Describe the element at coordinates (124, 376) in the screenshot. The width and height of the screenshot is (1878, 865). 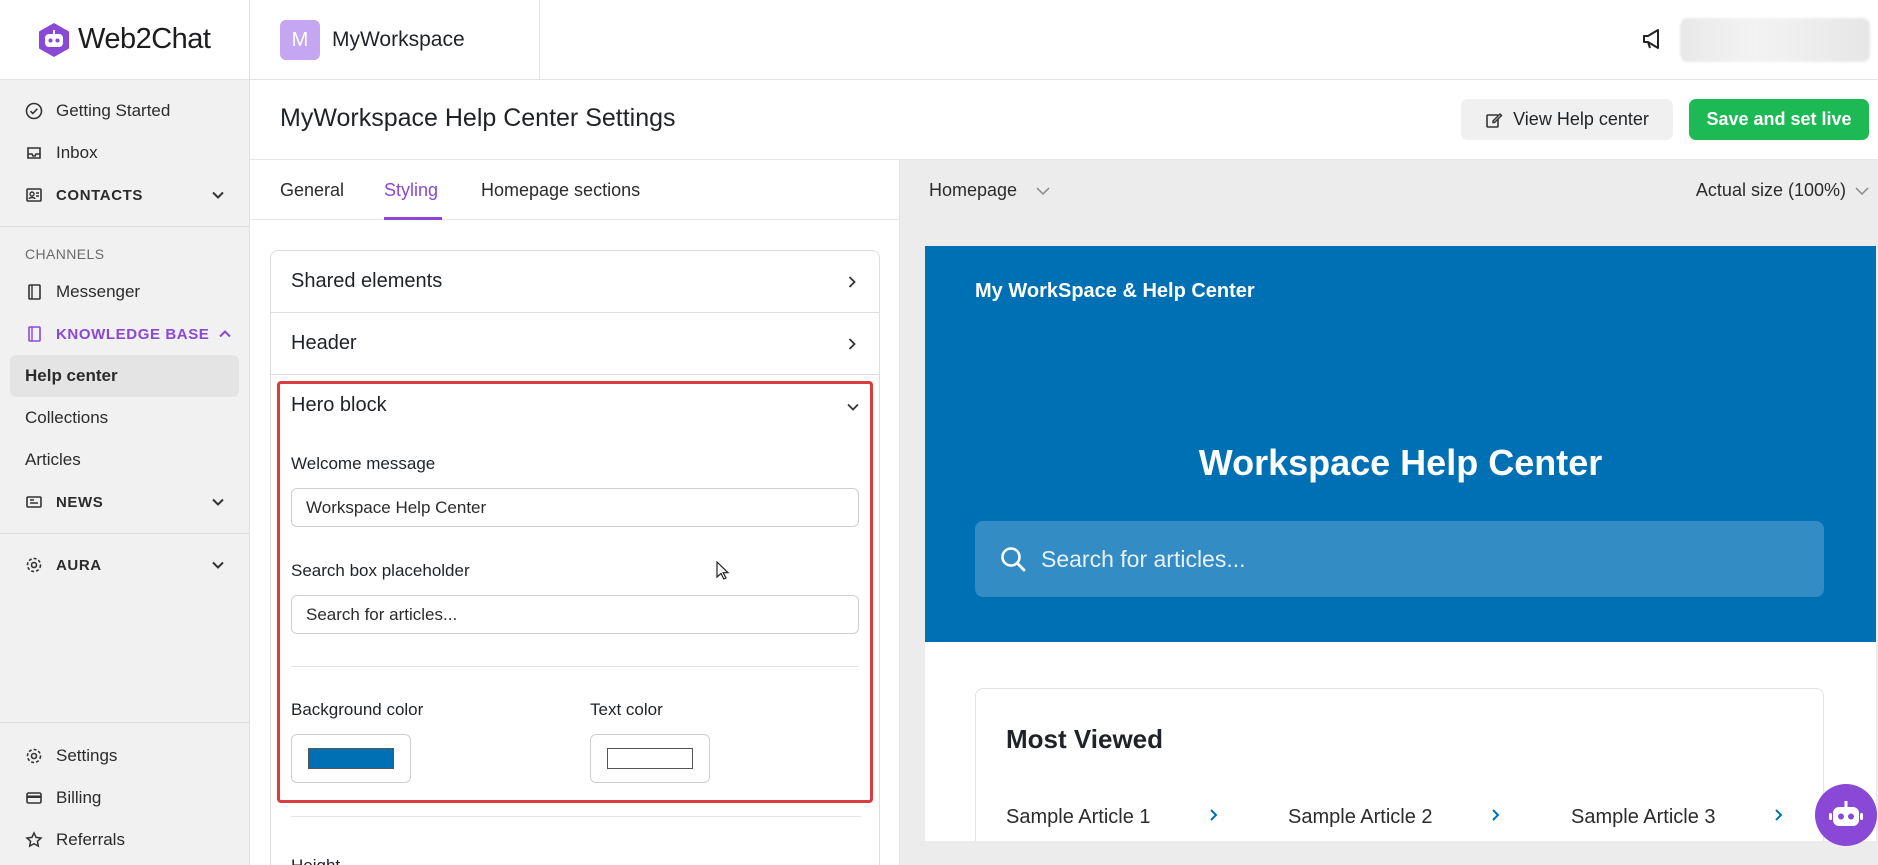
I see `sidebar-item-help-center: Help center` at that location.